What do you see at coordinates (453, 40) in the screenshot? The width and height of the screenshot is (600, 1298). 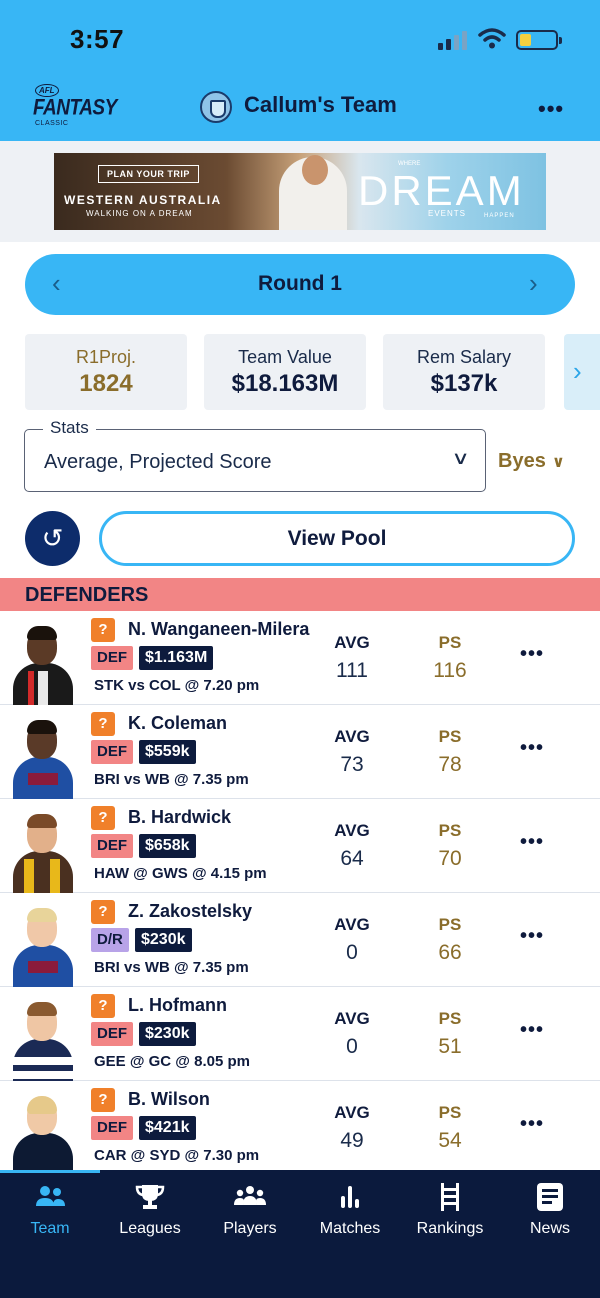 I see `cellular-signal-icon` at bounding box center [453, 40].